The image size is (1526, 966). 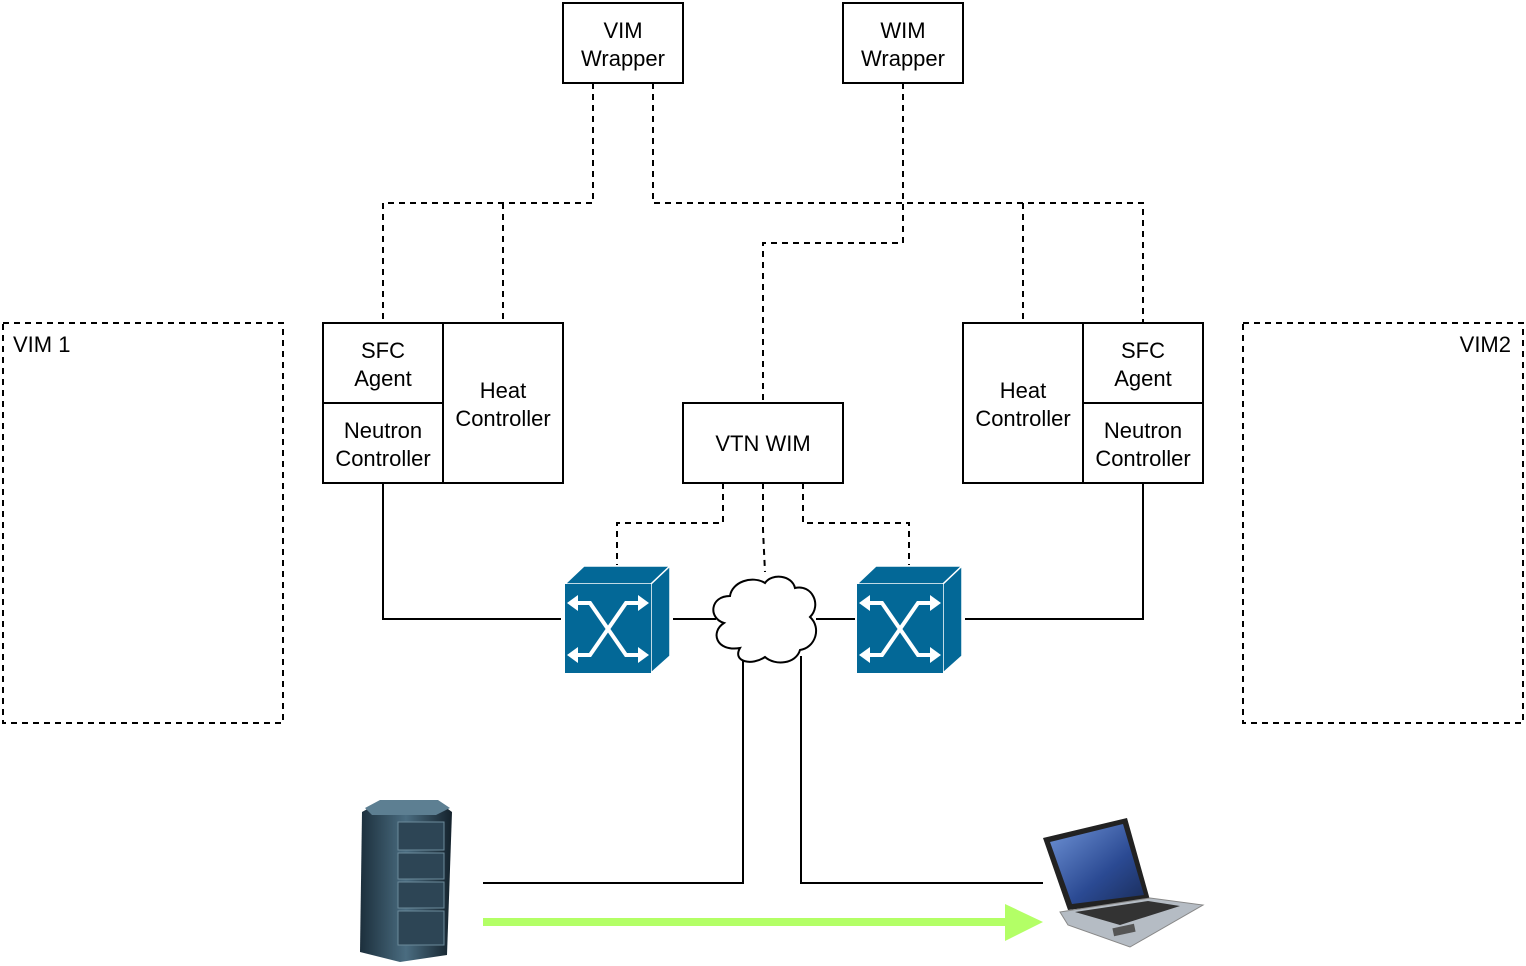 What do you see at coordinates (622, 30) in the screenshot?
I see `vim-wrapper-label-1: VIM` at bounding box center [622, 30].